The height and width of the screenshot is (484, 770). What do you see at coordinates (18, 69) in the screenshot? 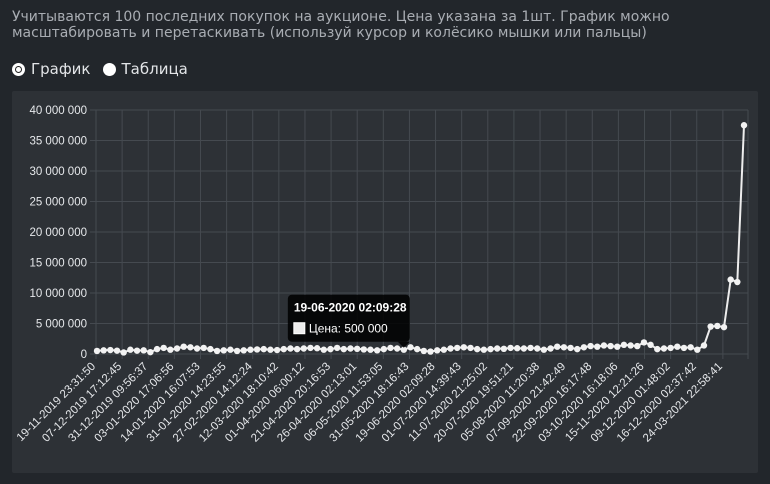
I see `radio-button-chart` at bounding box center [18, 69].